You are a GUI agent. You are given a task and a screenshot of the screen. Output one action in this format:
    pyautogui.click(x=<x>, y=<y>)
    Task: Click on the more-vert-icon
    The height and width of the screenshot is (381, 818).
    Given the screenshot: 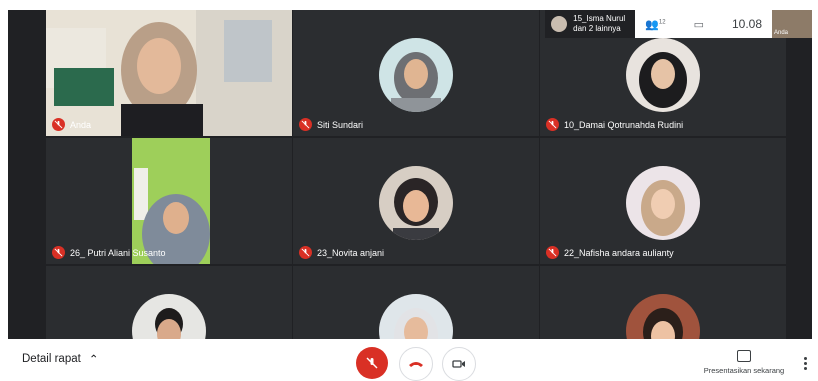 What is the action you would take?
    pyautogui.click(x=805, y=364)
    